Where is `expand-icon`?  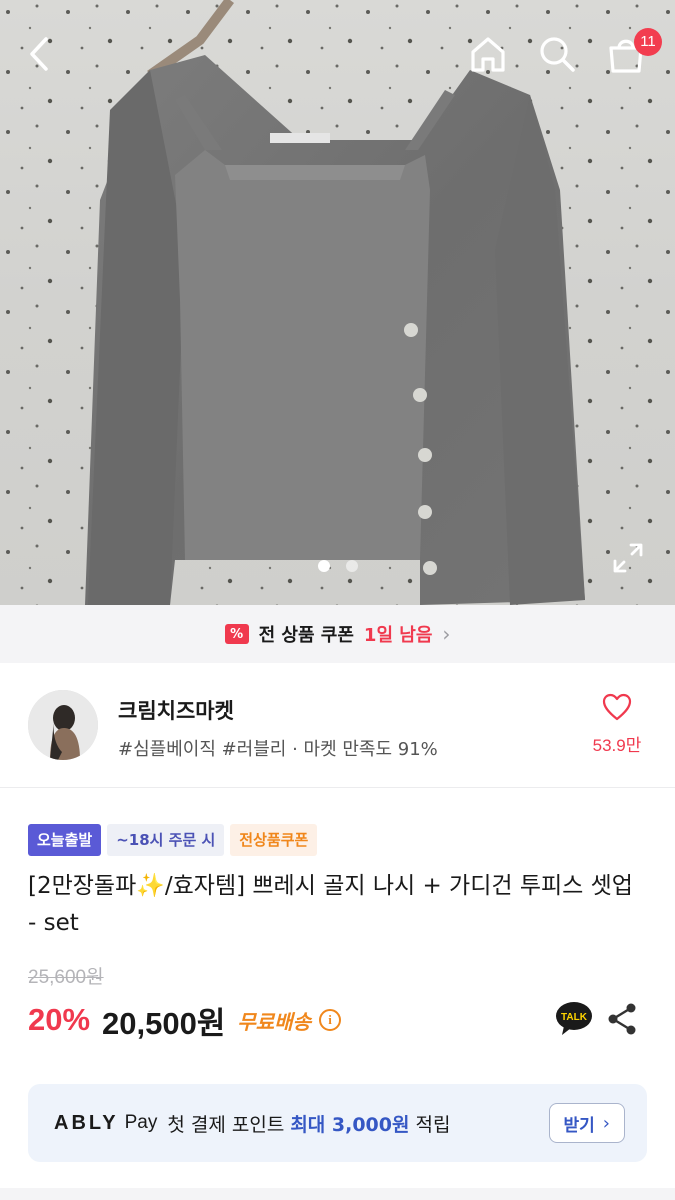
expand-icon is located at coordinates (628, 558).